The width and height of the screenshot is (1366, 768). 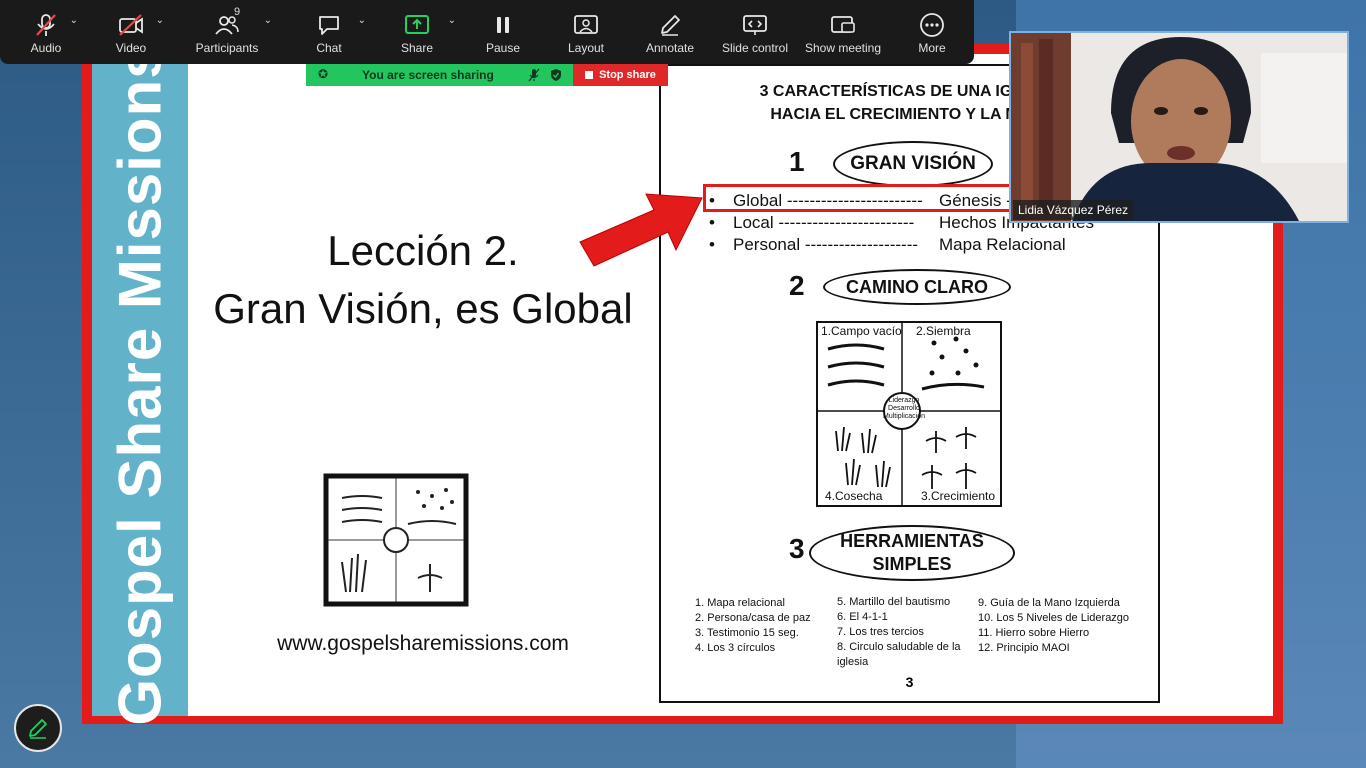 I want to click on stop-share-button: Stop share, so click(x=620, y=75).